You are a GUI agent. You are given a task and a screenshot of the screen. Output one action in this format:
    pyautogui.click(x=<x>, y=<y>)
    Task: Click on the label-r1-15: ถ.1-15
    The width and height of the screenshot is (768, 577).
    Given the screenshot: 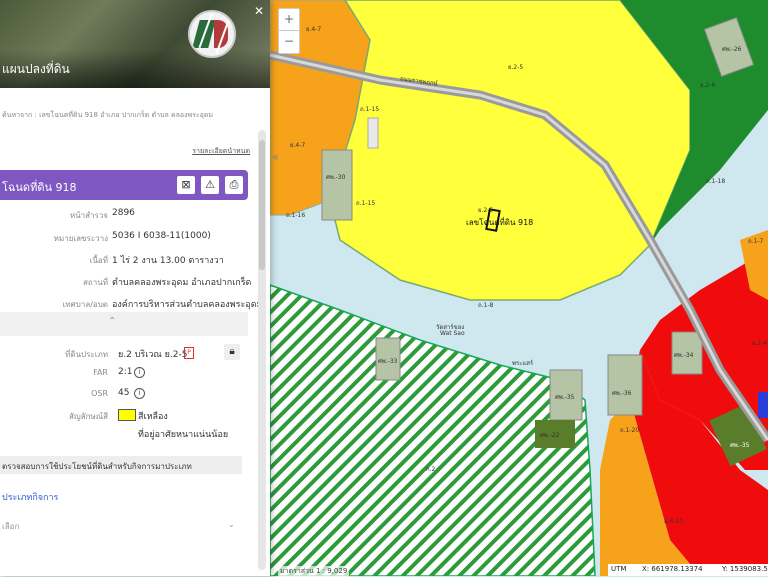 What is the action you would take?
    pyautogui.click(x=370, y=109)
    